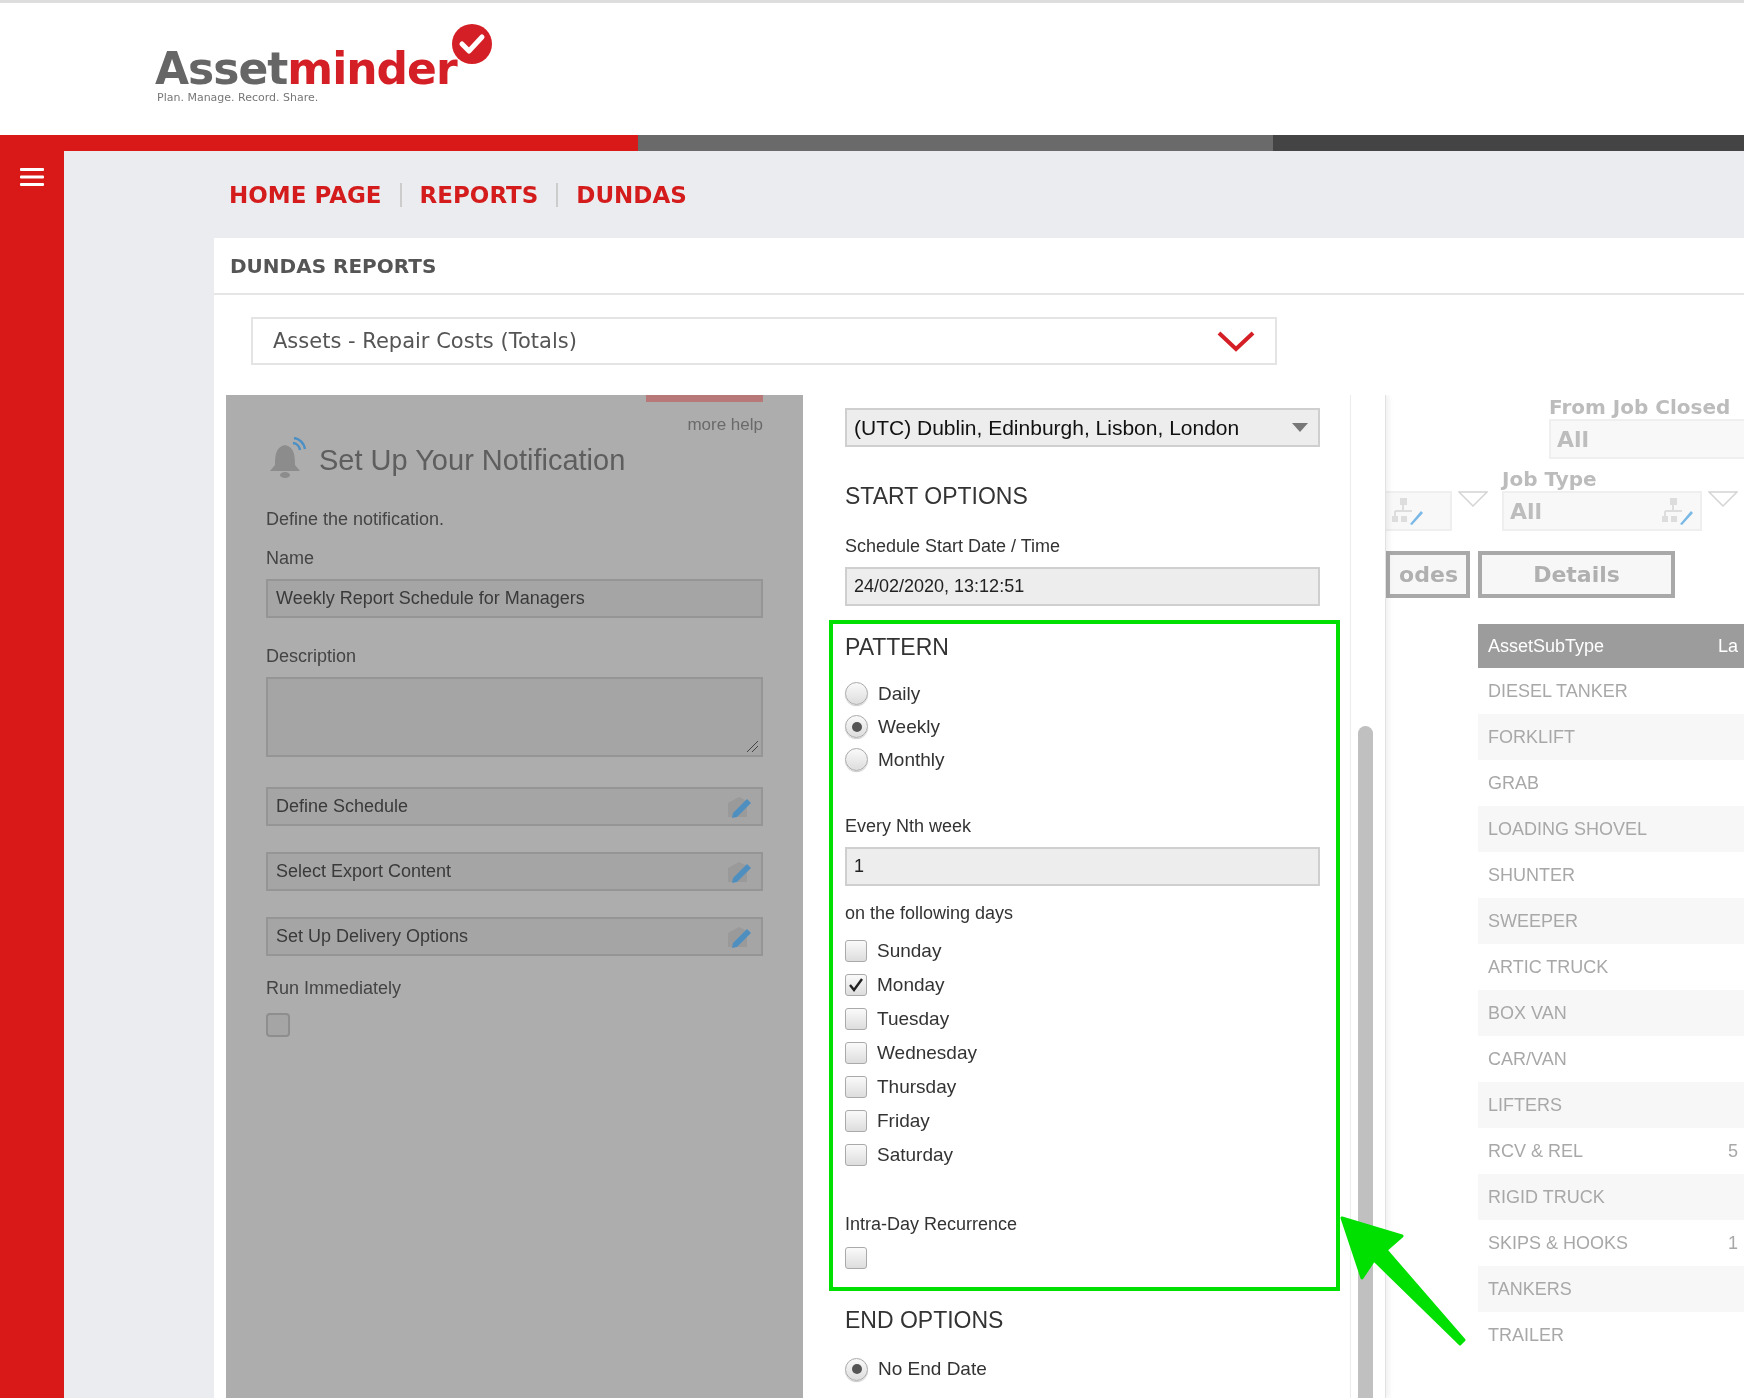 This screenshot has width=1744, height=1398. What do you see at coordinates (1530, 1289) in the screenshot?
I see `table-cell-text: TANKERS` at bounding box center [1530, 1289].